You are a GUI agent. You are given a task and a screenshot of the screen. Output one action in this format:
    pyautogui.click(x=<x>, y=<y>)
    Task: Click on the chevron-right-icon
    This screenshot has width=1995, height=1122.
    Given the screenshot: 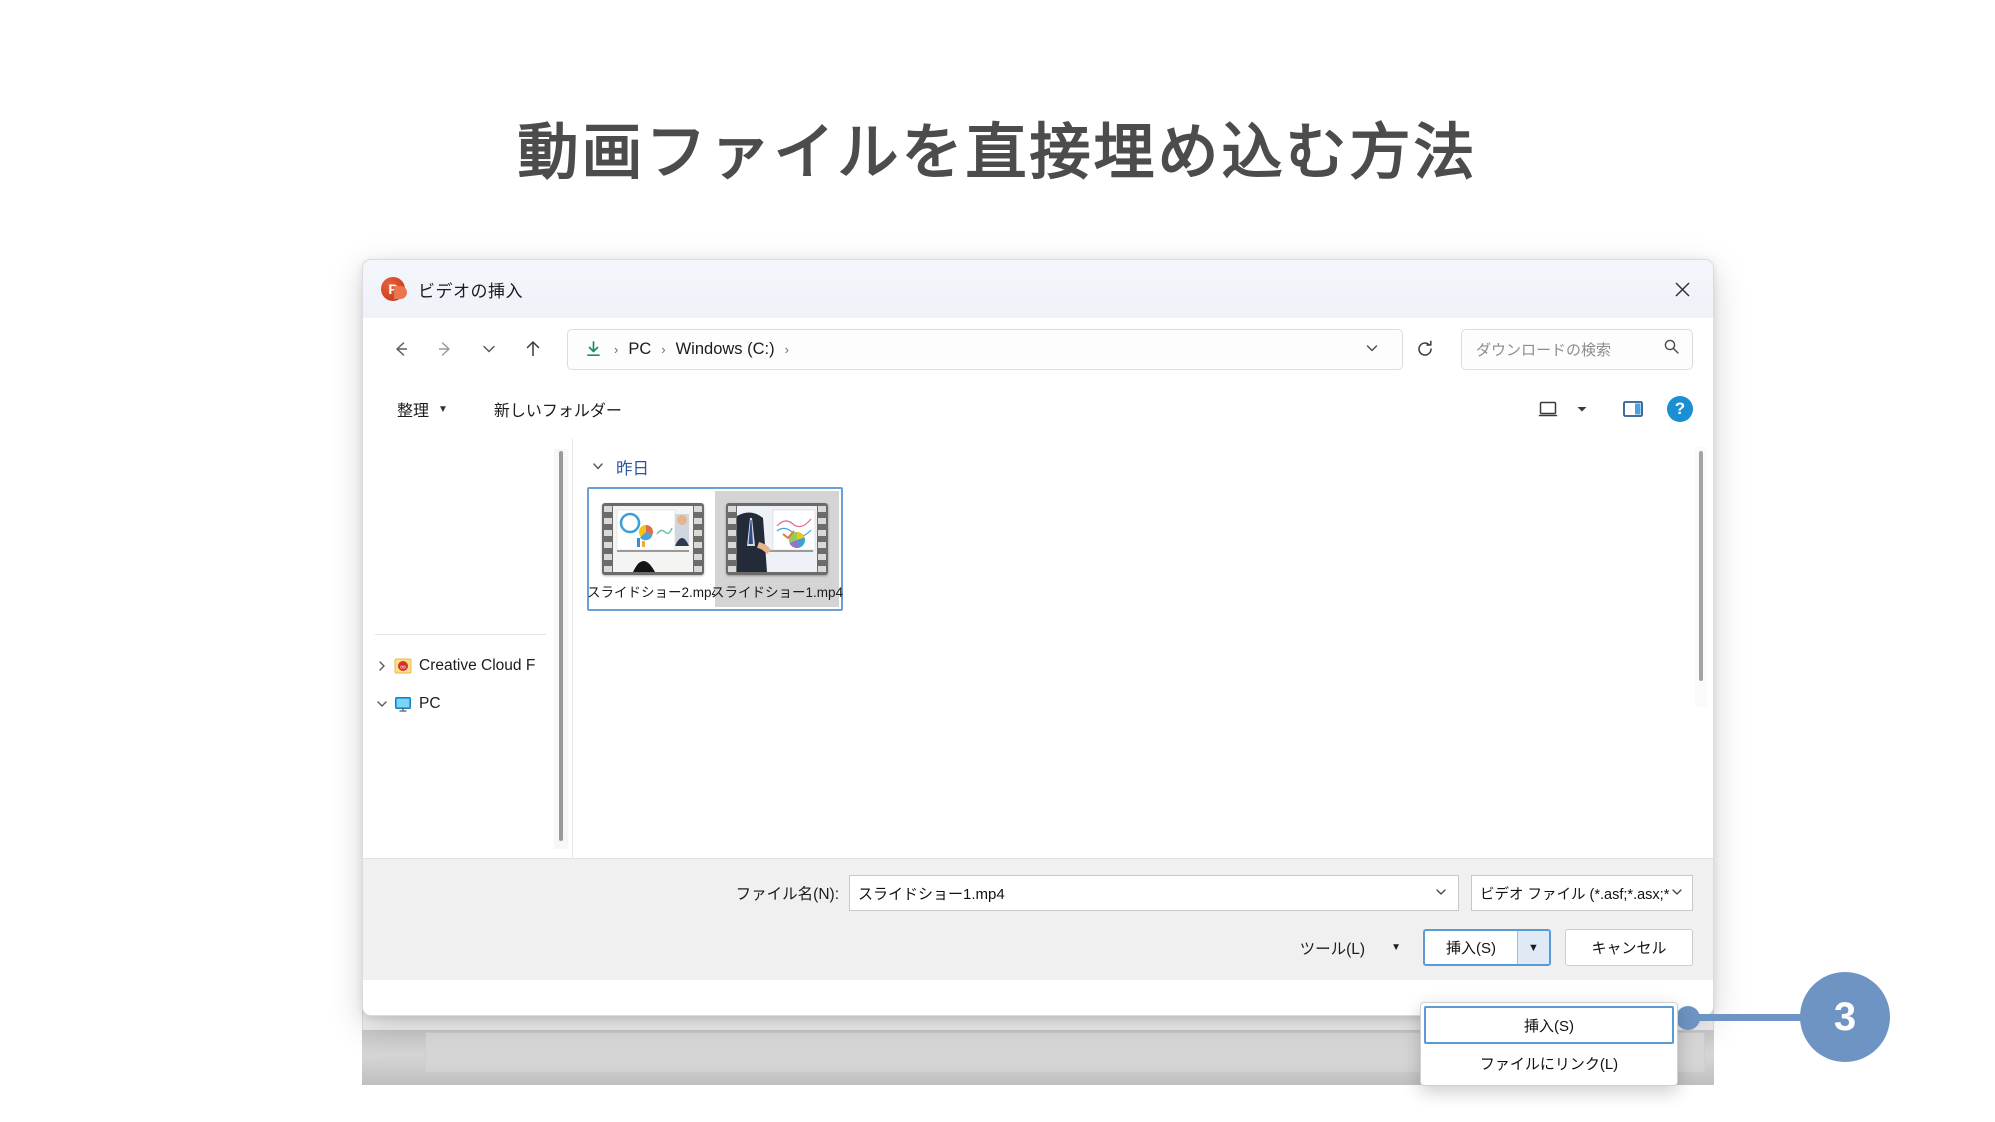 What is the action you would take?
    pyautogui.click(x=382, y=666)
    